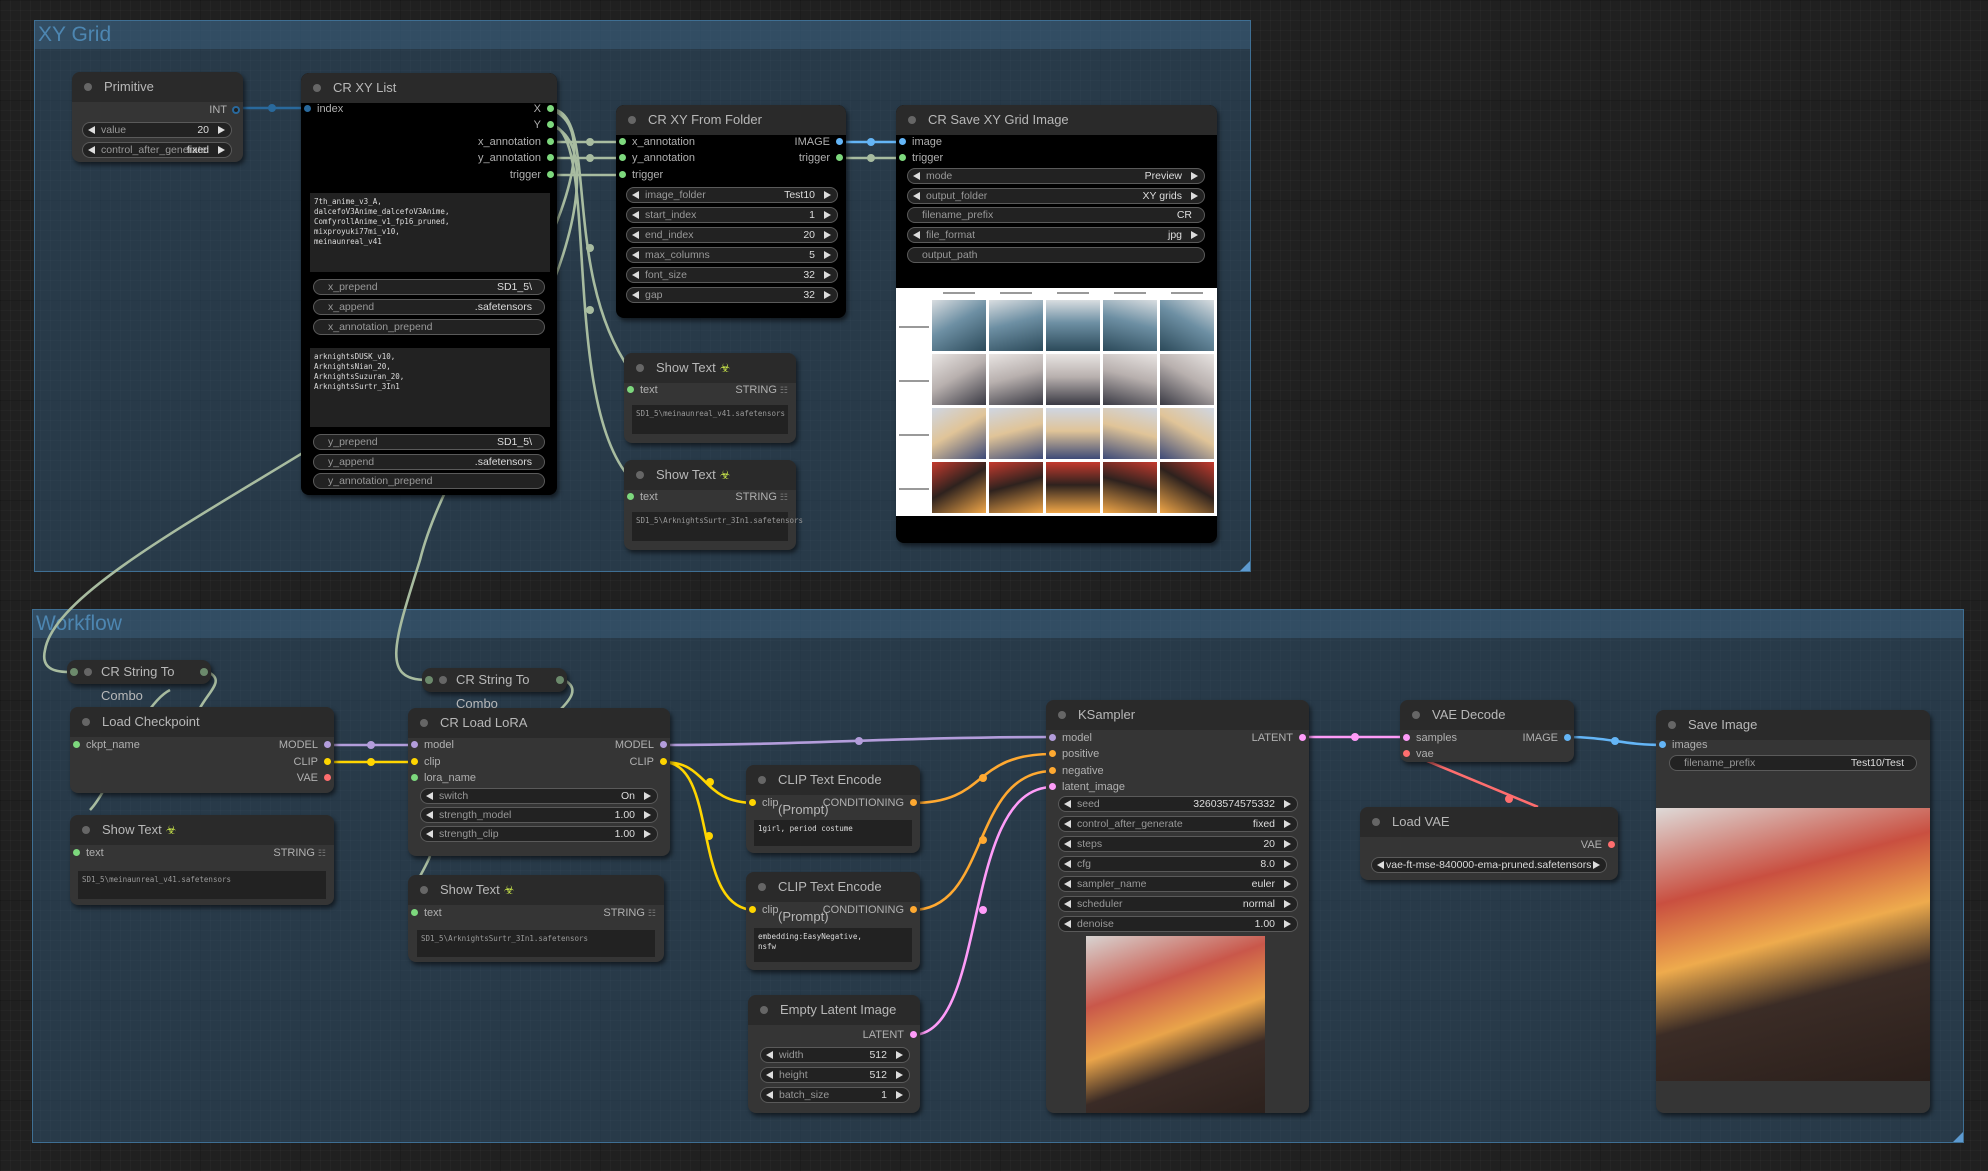  What do you see at coordinates (1178, 864) in the screenshot?
I see `widget-cfg: cfg 8.0` at bounding box center [1178, 864].